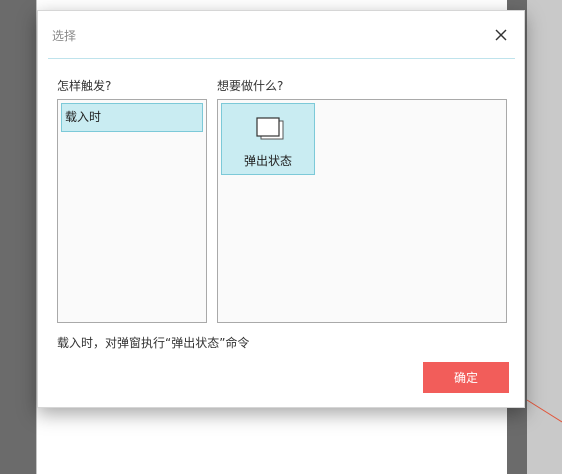 Image resolution: width=562 pixels, height=474 pixels. I want to click on close-icon, so click(501, 35).